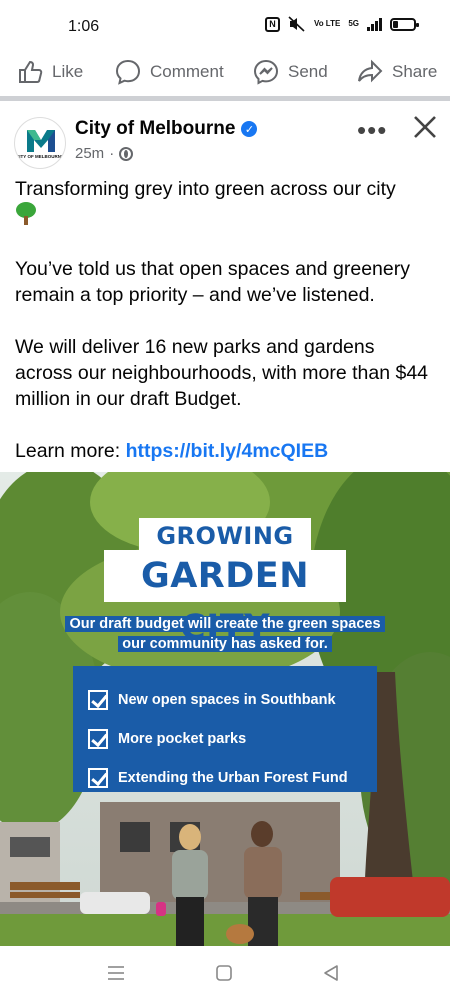 This screenshot has height=1000, width=450. I want to click on signal-icon, so click(374, 24).